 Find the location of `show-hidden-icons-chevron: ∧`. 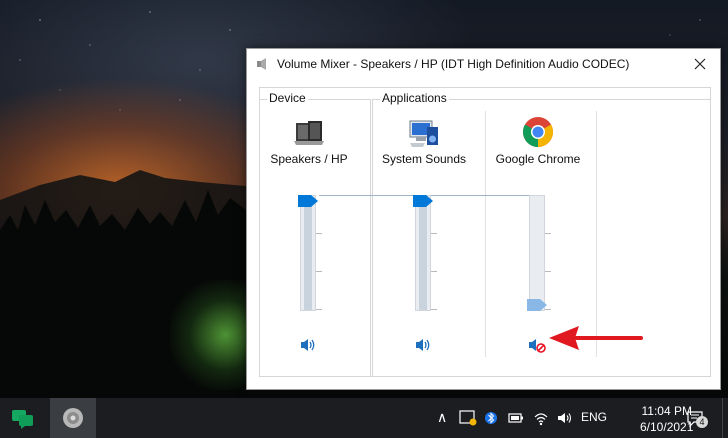

show-hidden-icons-chevron: ∧ is located at coordinates (442, 417).